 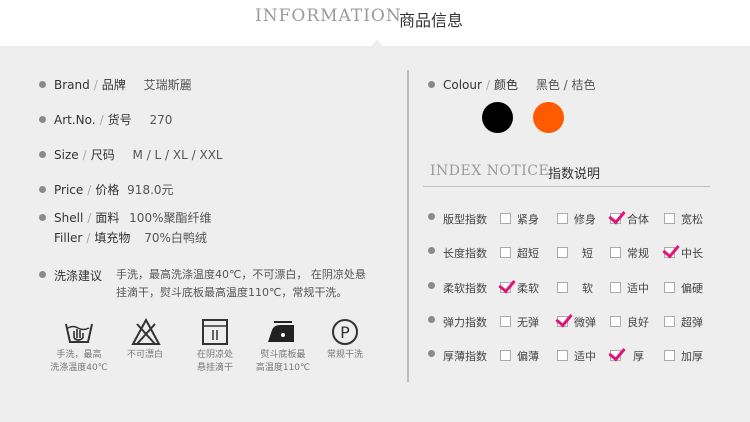 I want to click on care-caption: 熨斗底板最 高温度110℃, so click(x=283, y=362).